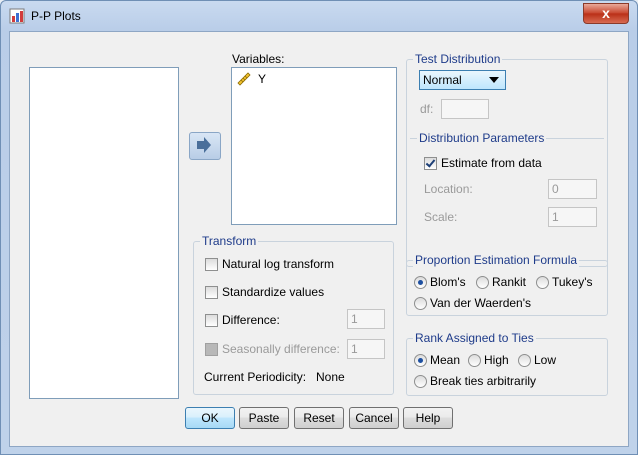  What do you see at coordinates (420, 303) in the screenshot?
I see `van-der-waerdens-radio` at bounding box center [420, 303].